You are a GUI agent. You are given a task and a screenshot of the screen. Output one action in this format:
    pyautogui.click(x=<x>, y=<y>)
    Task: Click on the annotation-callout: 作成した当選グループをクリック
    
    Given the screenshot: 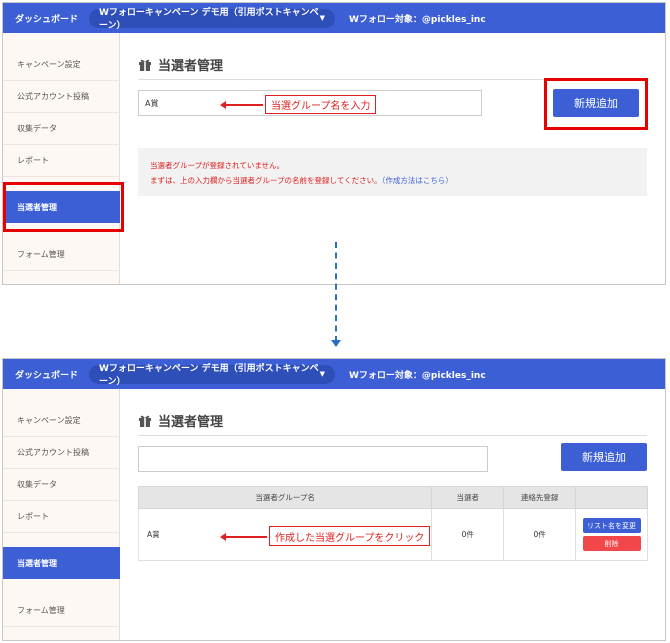 What is the action you would take?
    pyautogui.click(x=350, y=536)
    